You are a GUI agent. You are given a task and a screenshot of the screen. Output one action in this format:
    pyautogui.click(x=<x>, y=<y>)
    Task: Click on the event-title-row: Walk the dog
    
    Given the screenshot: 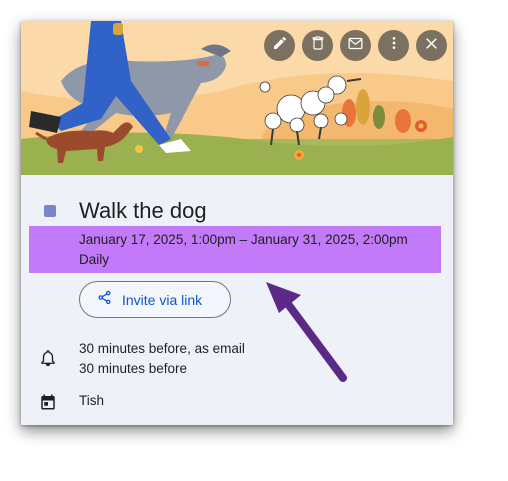 What is the action you would take?
    pyautogui.click(x=237, y=214)
    